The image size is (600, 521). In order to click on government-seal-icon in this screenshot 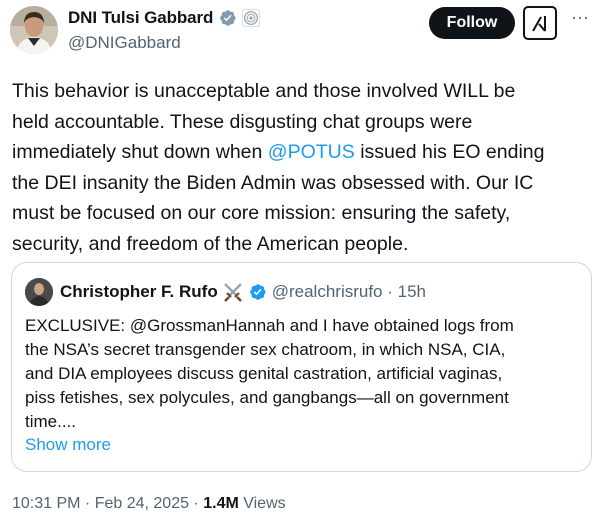, I will do `click(251, 18)`.